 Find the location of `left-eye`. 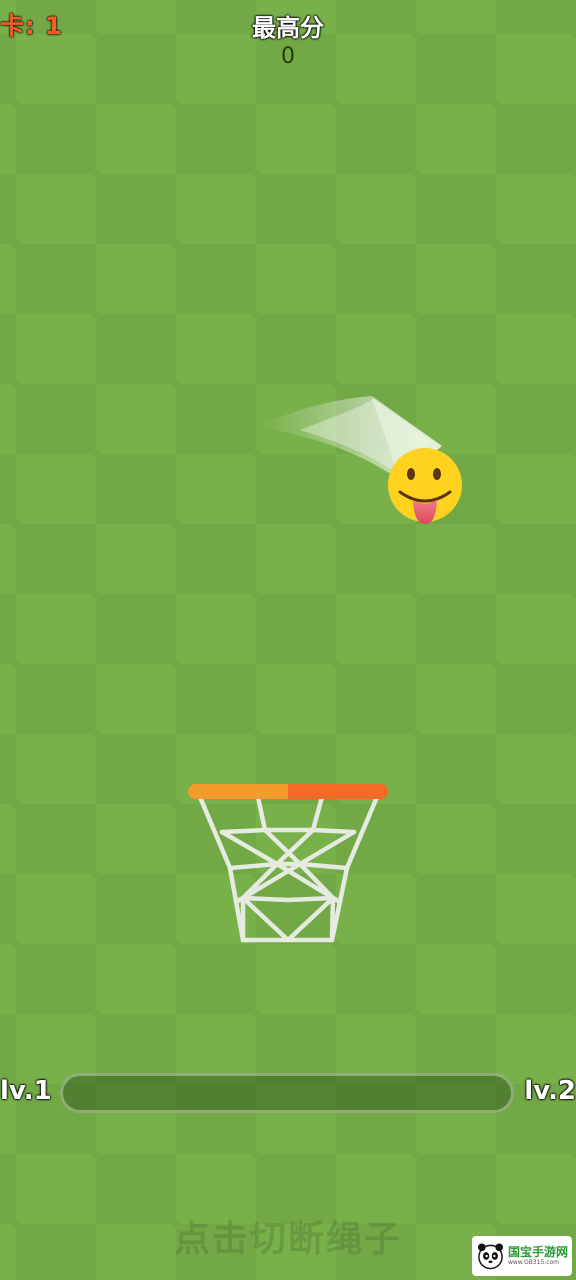

left-eye is located at coordinates (411, 474).